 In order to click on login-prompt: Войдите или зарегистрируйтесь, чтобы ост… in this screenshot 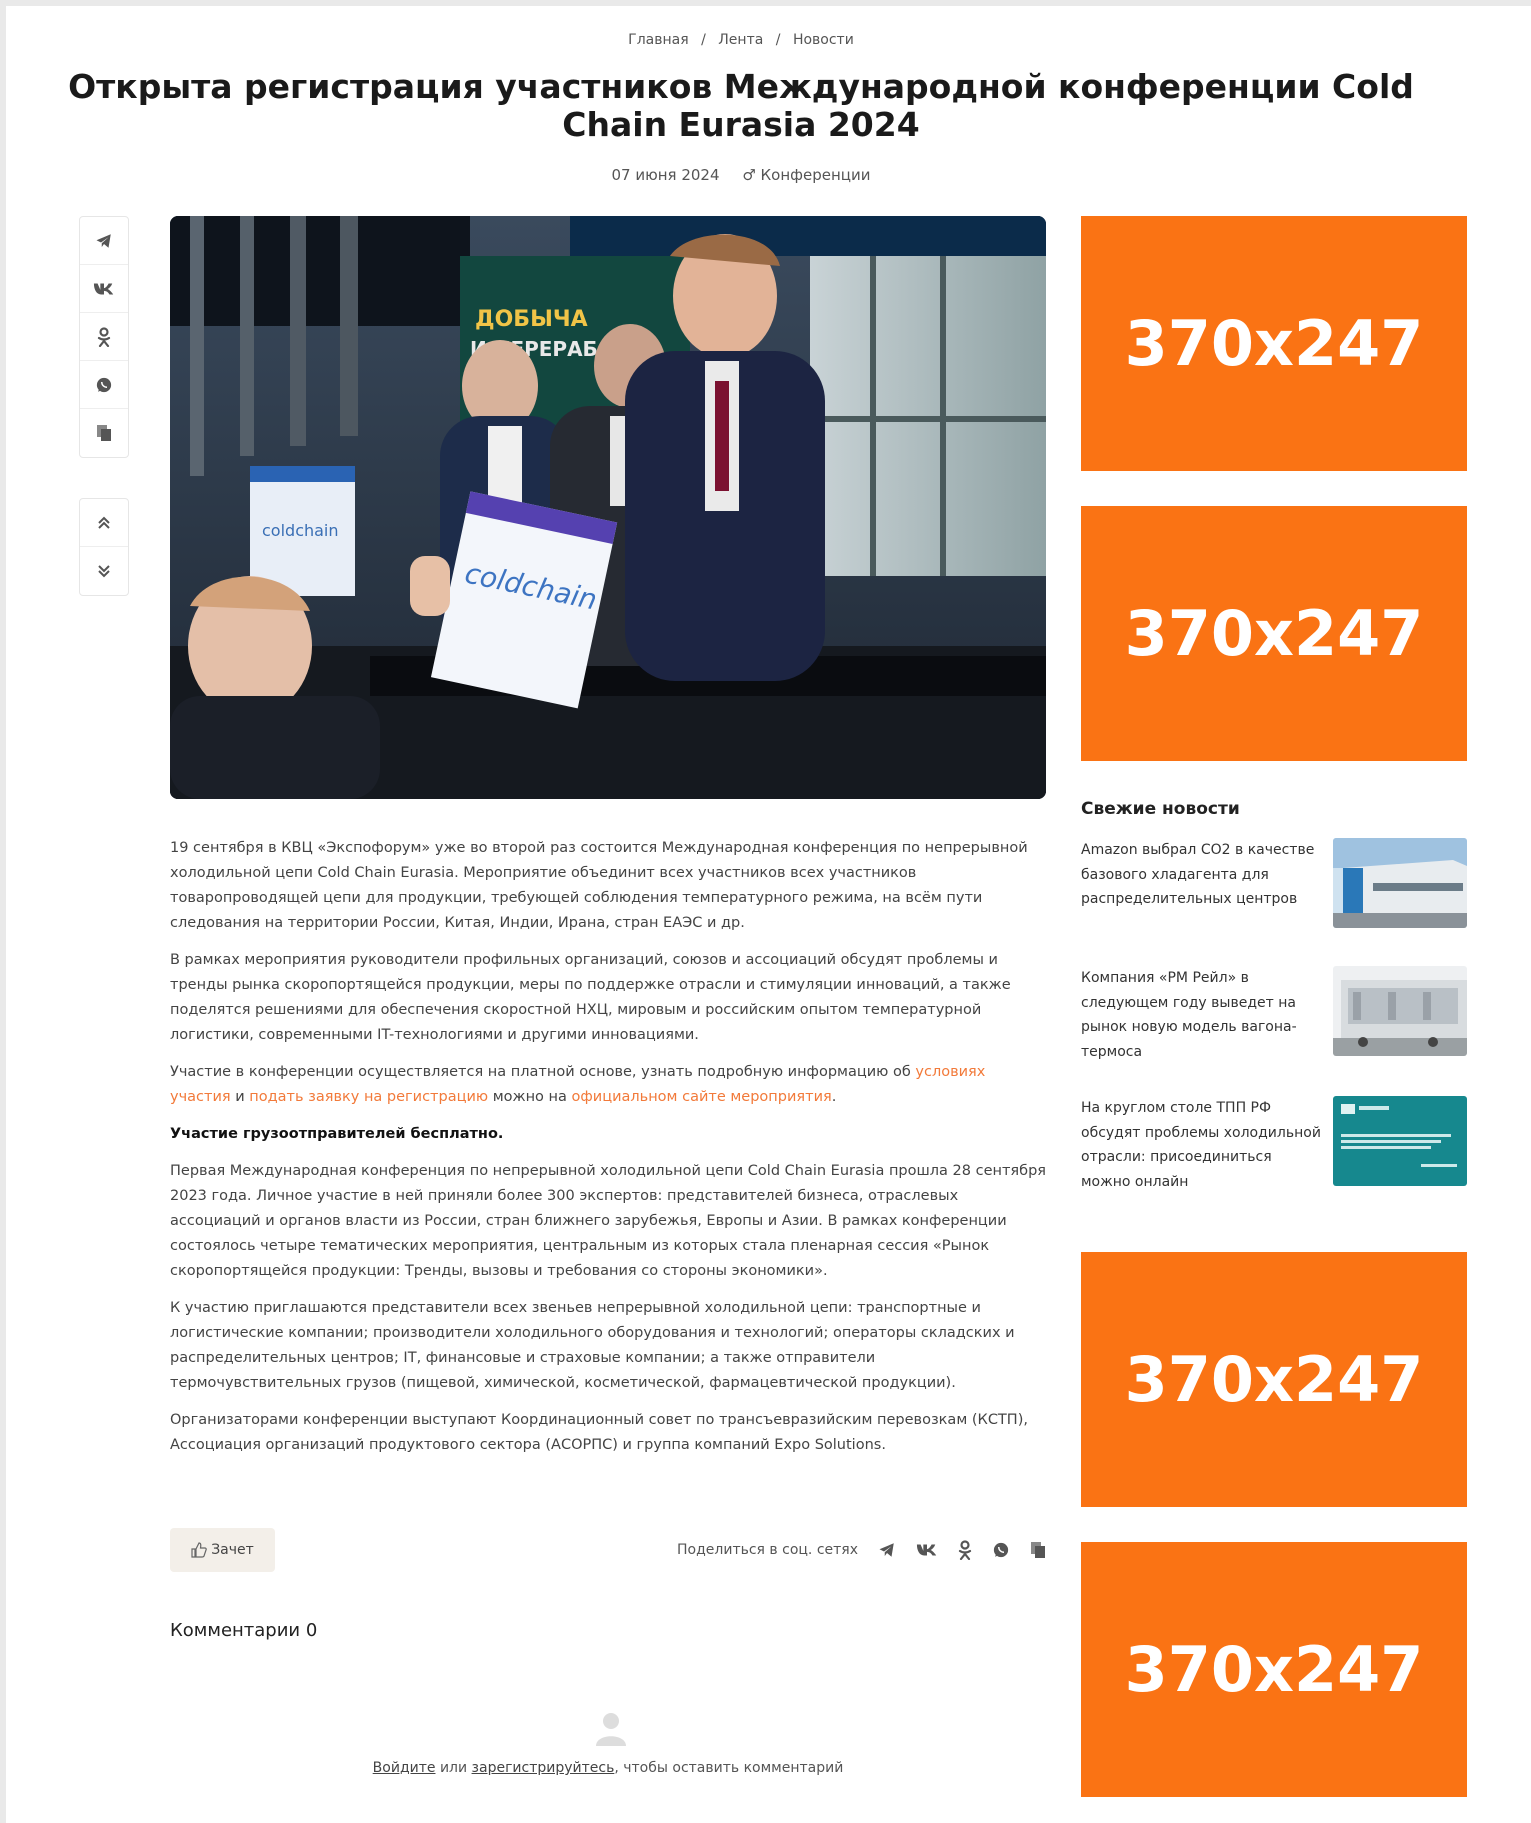, I will do `click(608, 1768)`.